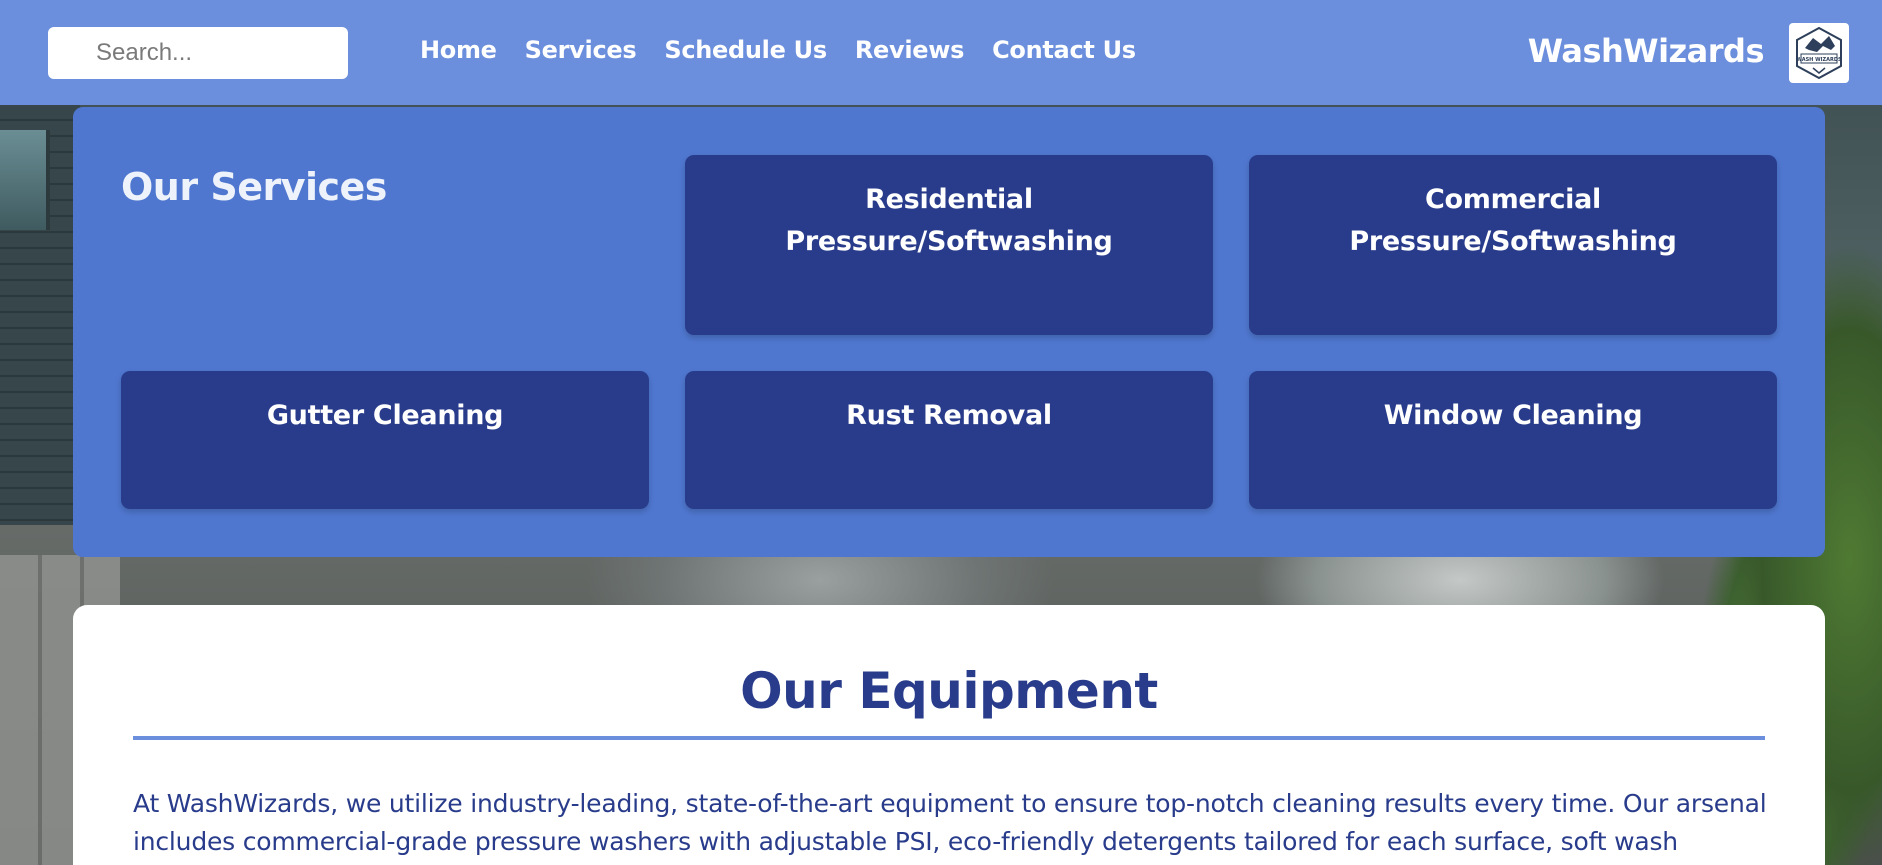 This screenshot has width=1882, height=865. I want to click on nav-link-home: Home, so click(458, 50).